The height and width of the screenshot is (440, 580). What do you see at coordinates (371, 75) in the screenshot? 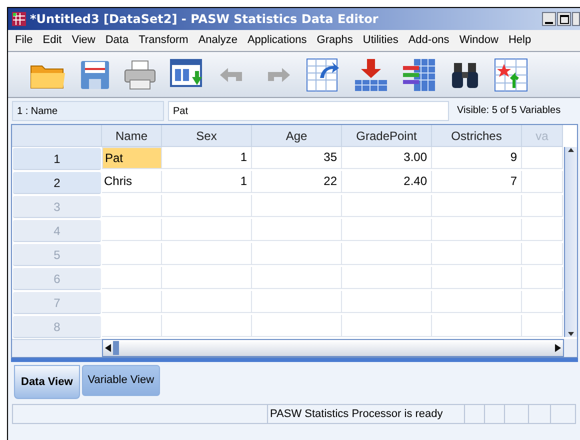
I see `insert-row-icon` at bounding box center [371, 75].